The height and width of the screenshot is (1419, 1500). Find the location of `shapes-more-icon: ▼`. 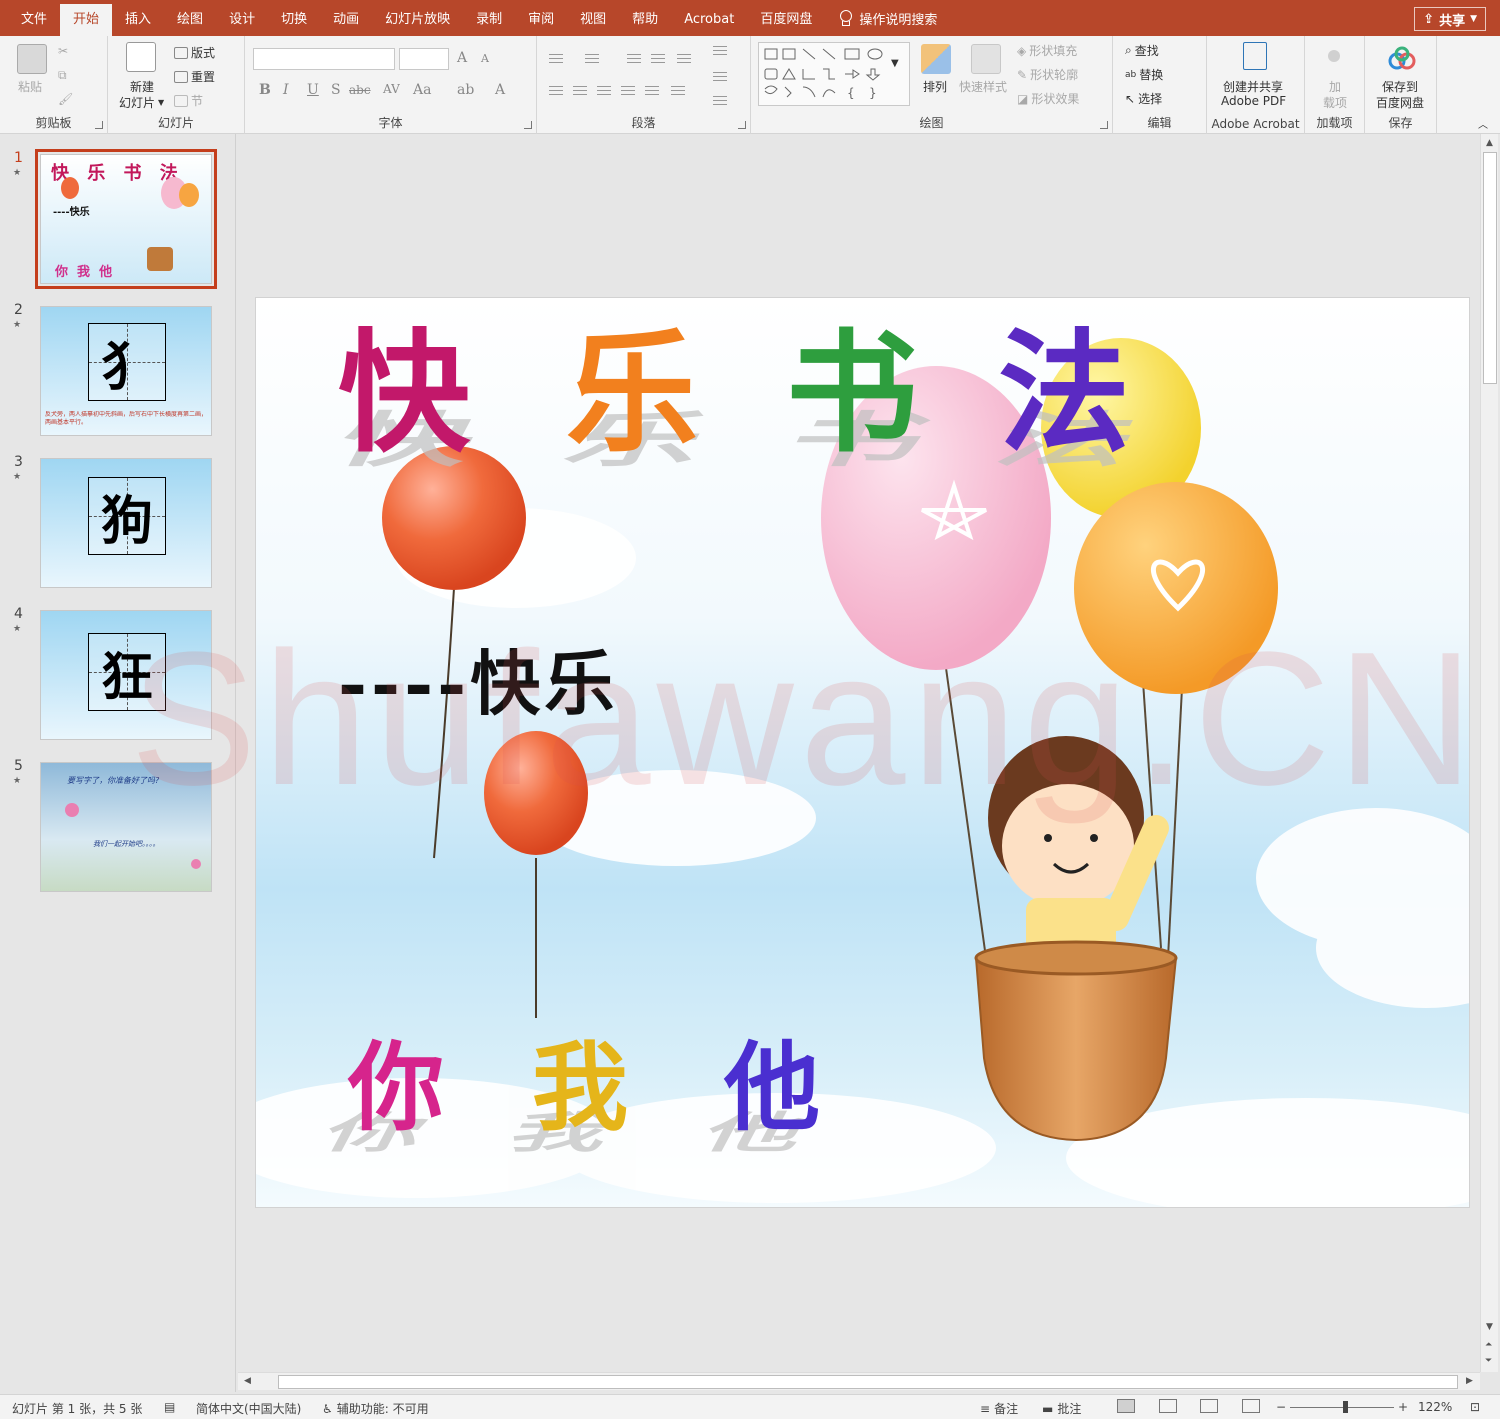

shapes-more-icon: ▼ is located at coordinates (895, 63).